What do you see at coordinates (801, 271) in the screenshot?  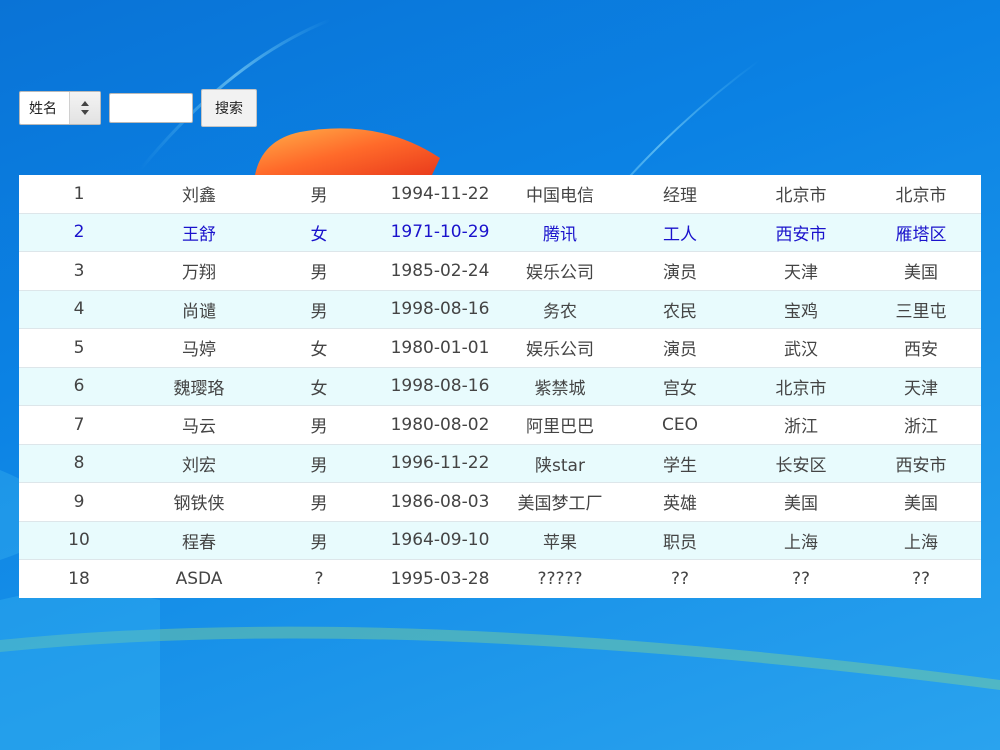 I see `cell-city: 天津` at bounding box center [801, 271].